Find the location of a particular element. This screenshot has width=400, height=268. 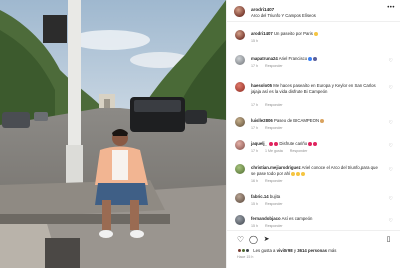

comment-text: Disfrute cariño is located at coordinates (293, 143).